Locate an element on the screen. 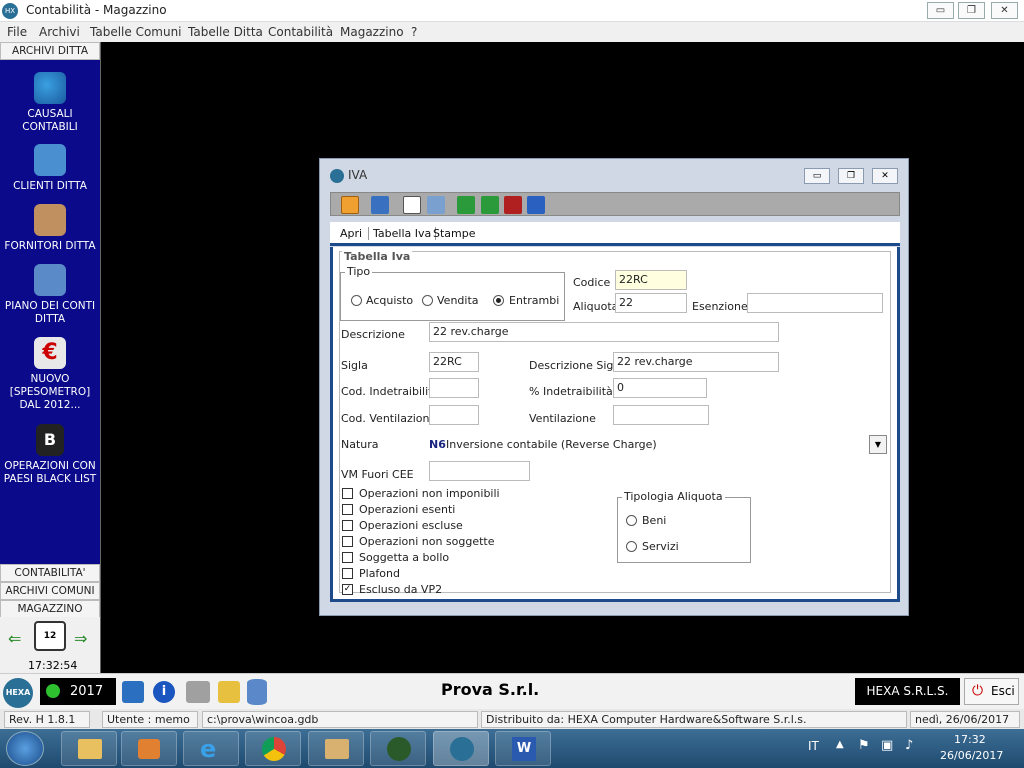  exit-button: ⏻ Esci is located at coordinates (991, 691).